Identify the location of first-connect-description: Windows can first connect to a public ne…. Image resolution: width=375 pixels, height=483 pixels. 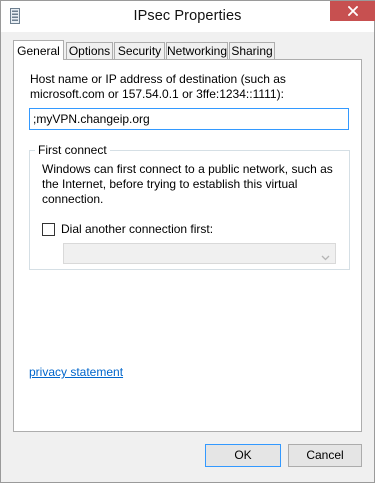
(187, 184).